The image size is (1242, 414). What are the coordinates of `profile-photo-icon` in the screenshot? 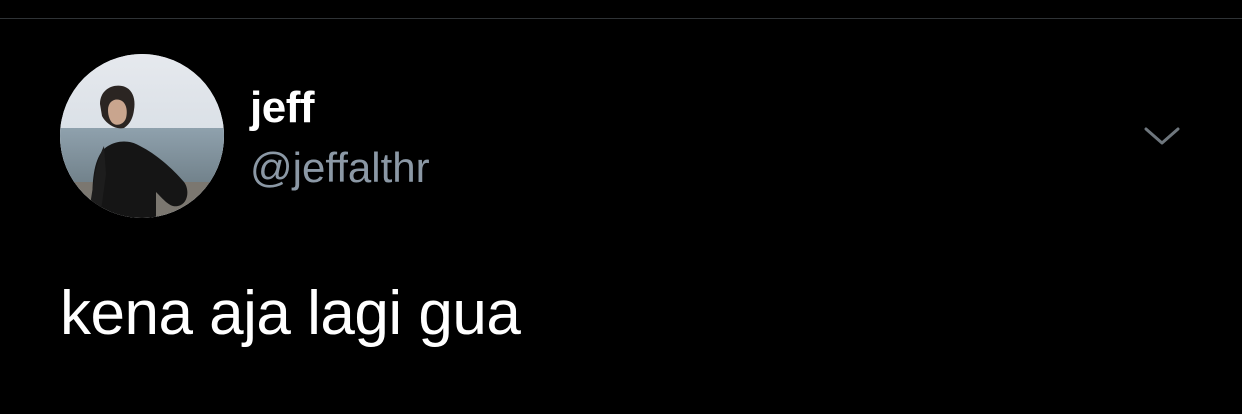 It's located at (142, 136).